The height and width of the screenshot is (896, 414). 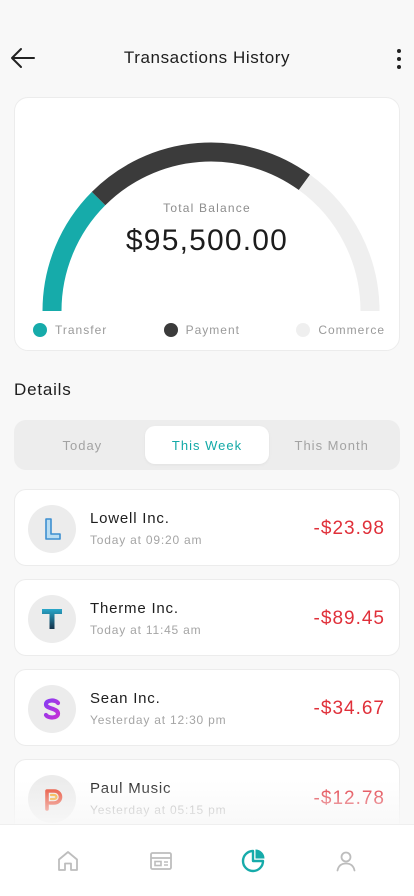 I want to click on chart-pie-icon, so click(x=253, y=860).